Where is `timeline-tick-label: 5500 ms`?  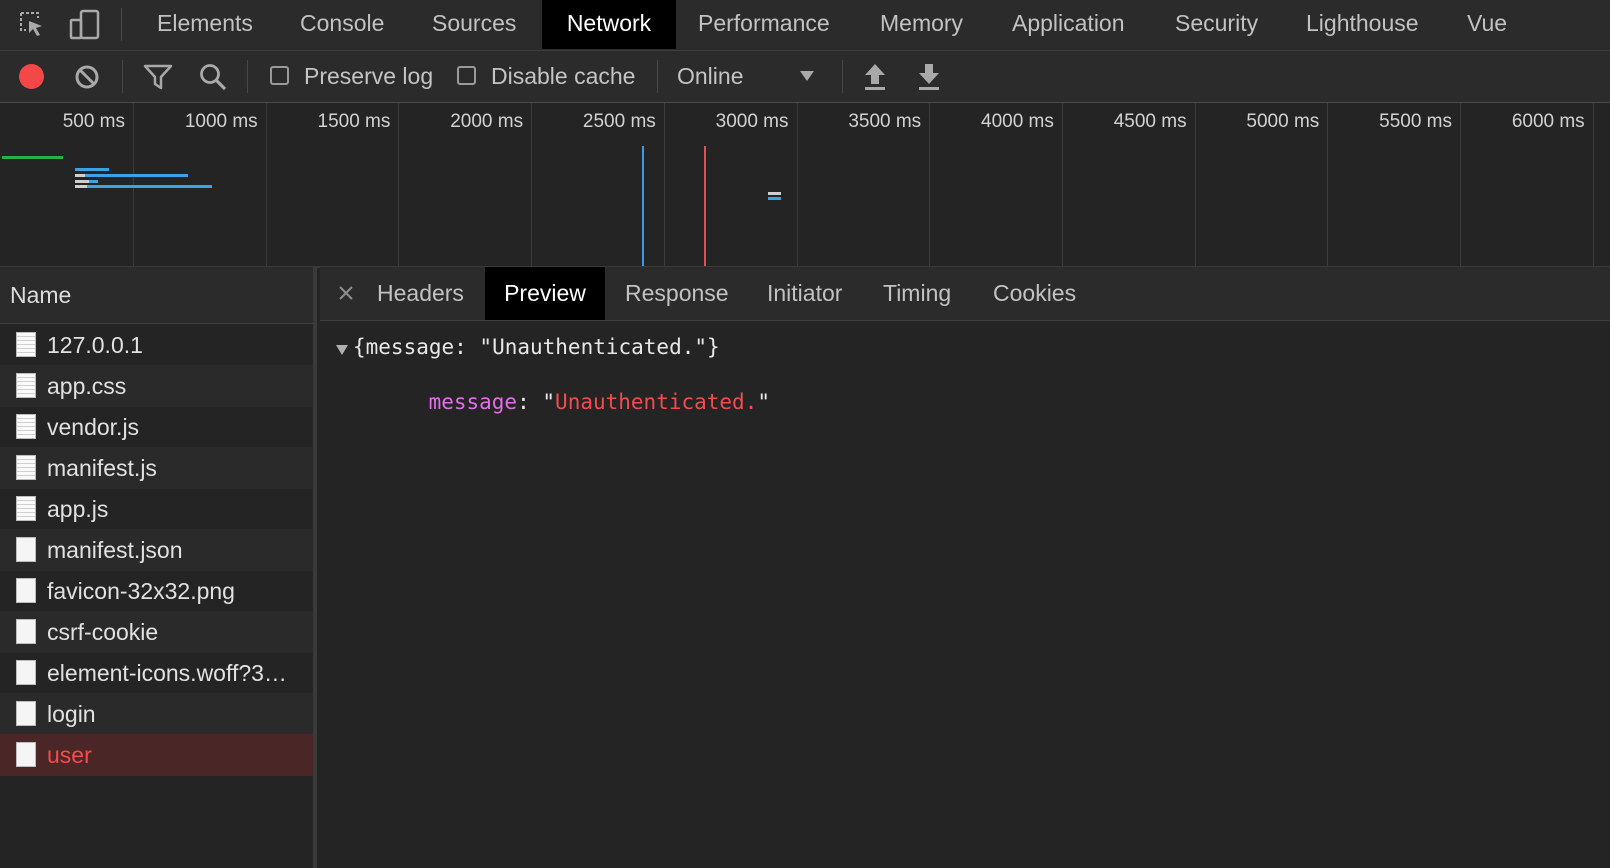 timeline-tick-label: 5500 ms is located at coordinates (1415, 121).